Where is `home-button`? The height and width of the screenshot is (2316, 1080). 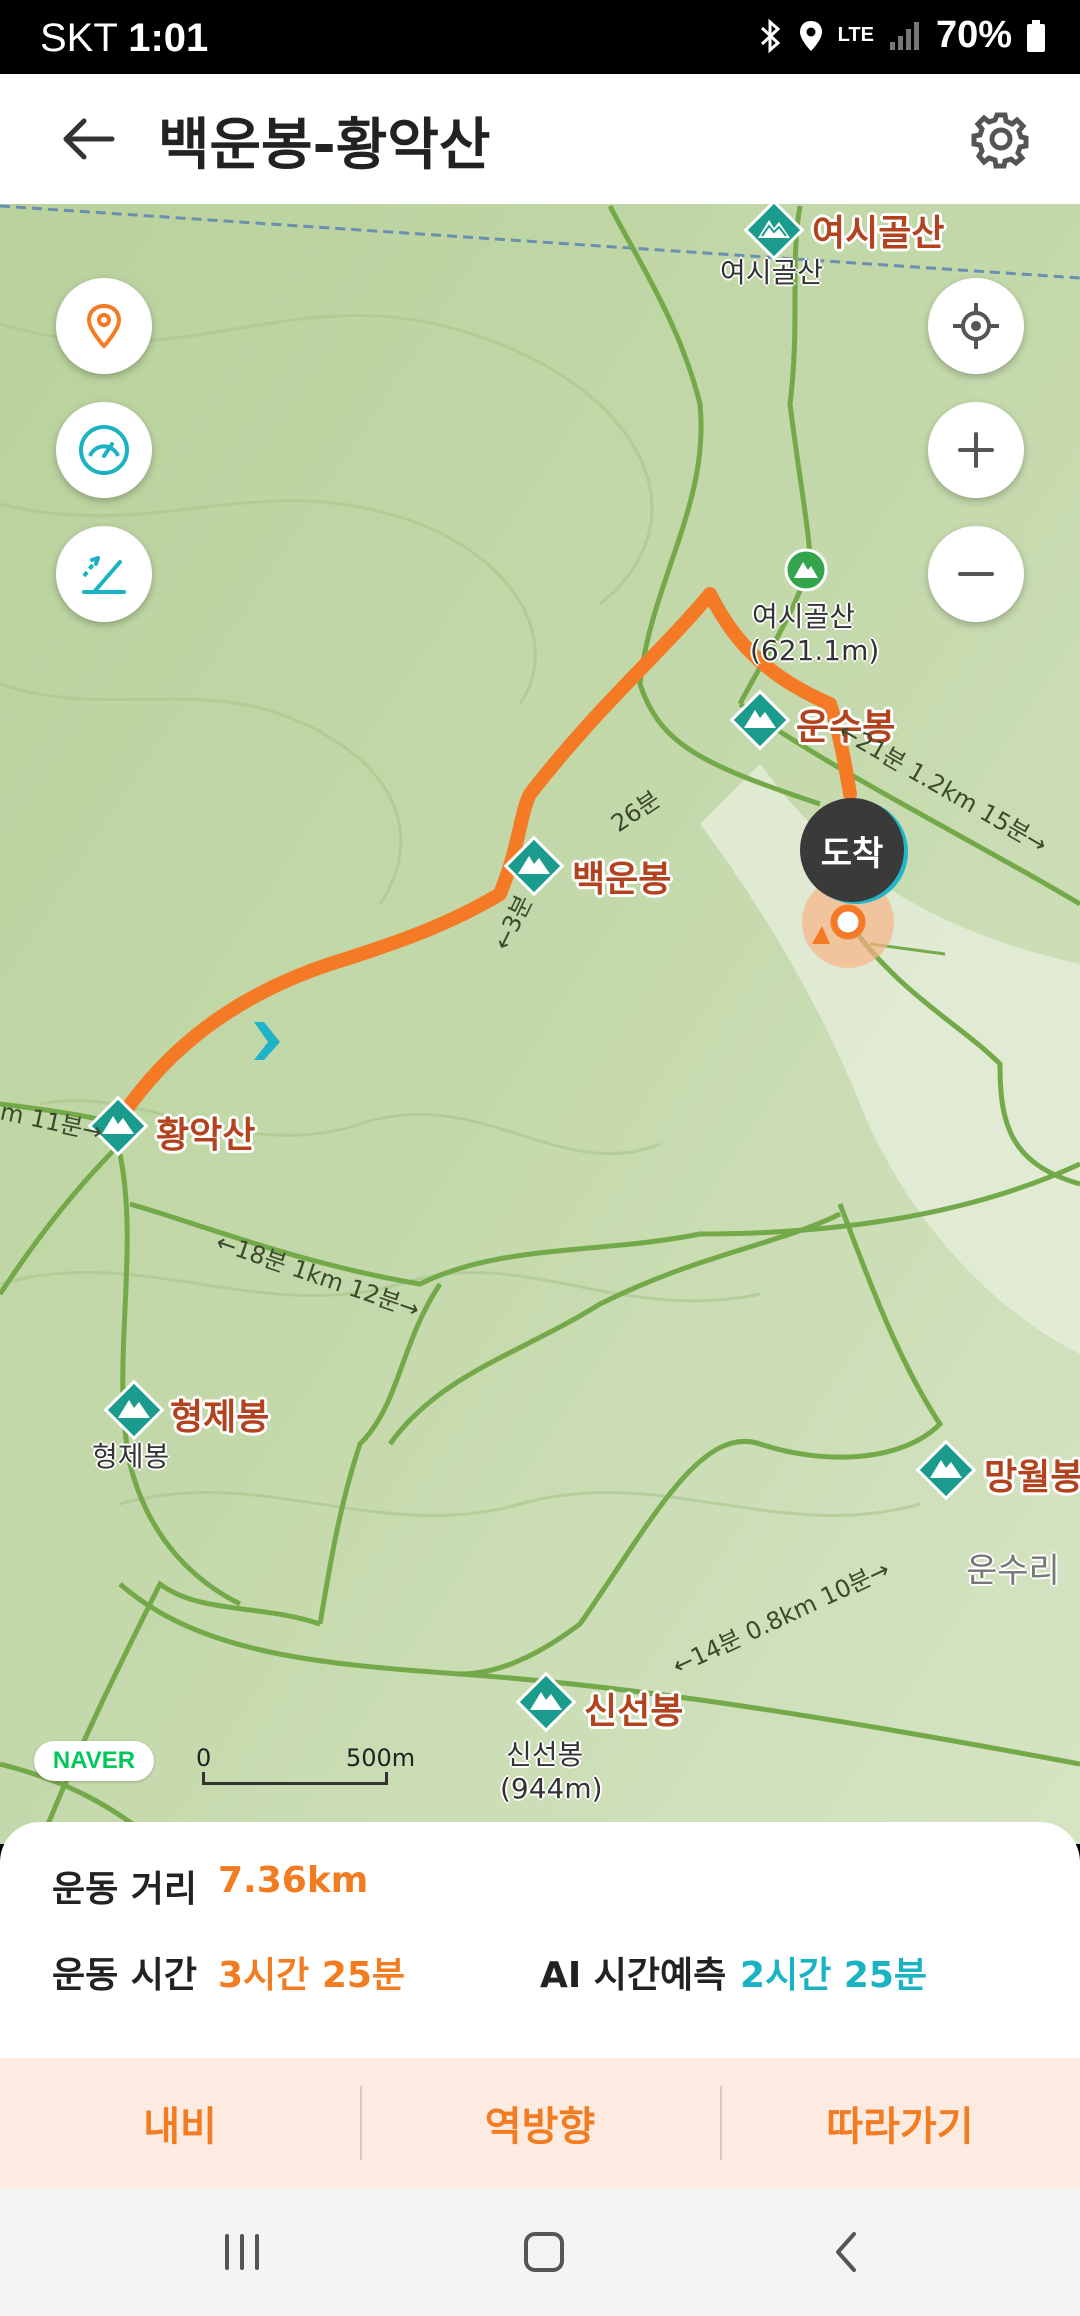 home-button is located at coordinates (544, 2252).